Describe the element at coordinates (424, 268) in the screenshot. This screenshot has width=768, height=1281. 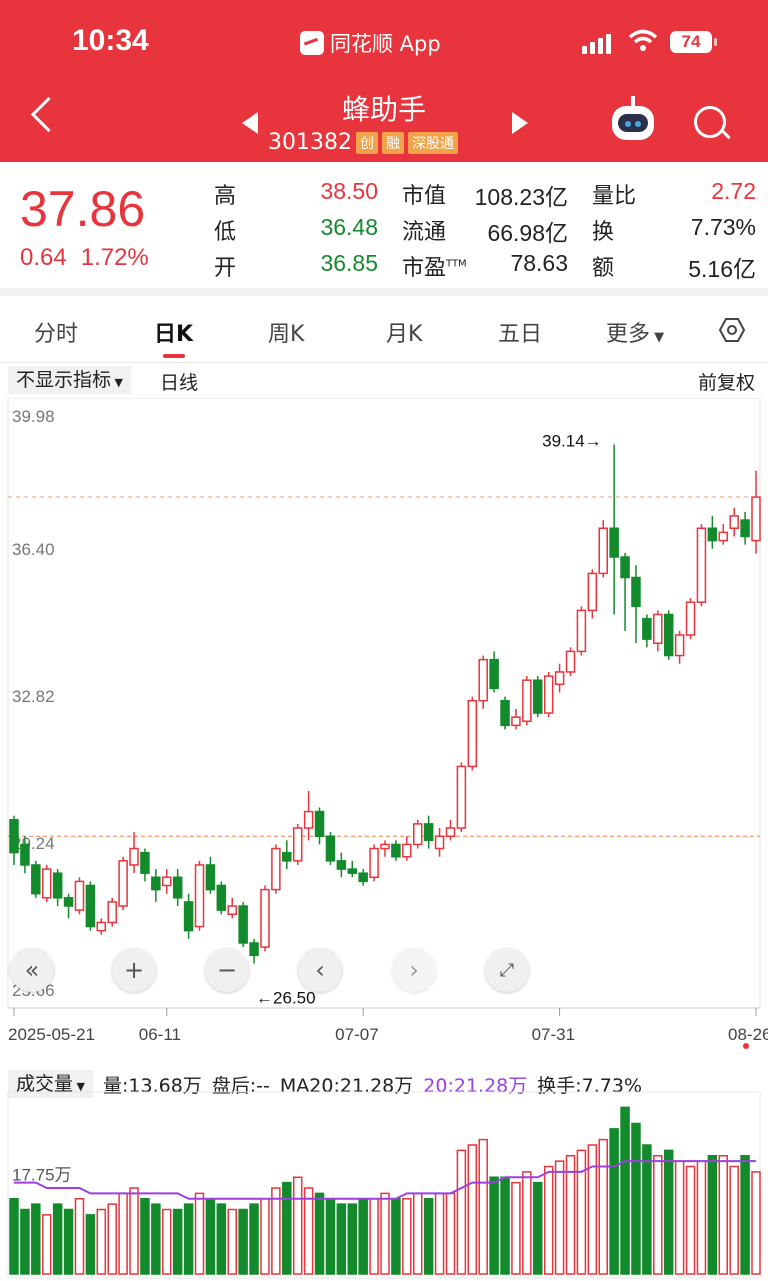
I see `pe-label-text: 市盈` at that location.